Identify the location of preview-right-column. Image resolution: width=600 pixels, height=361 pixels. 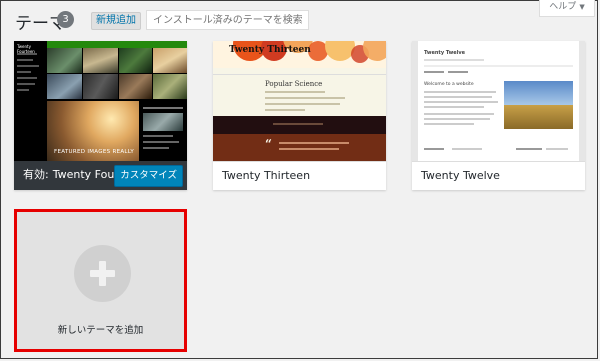
(163, 131).